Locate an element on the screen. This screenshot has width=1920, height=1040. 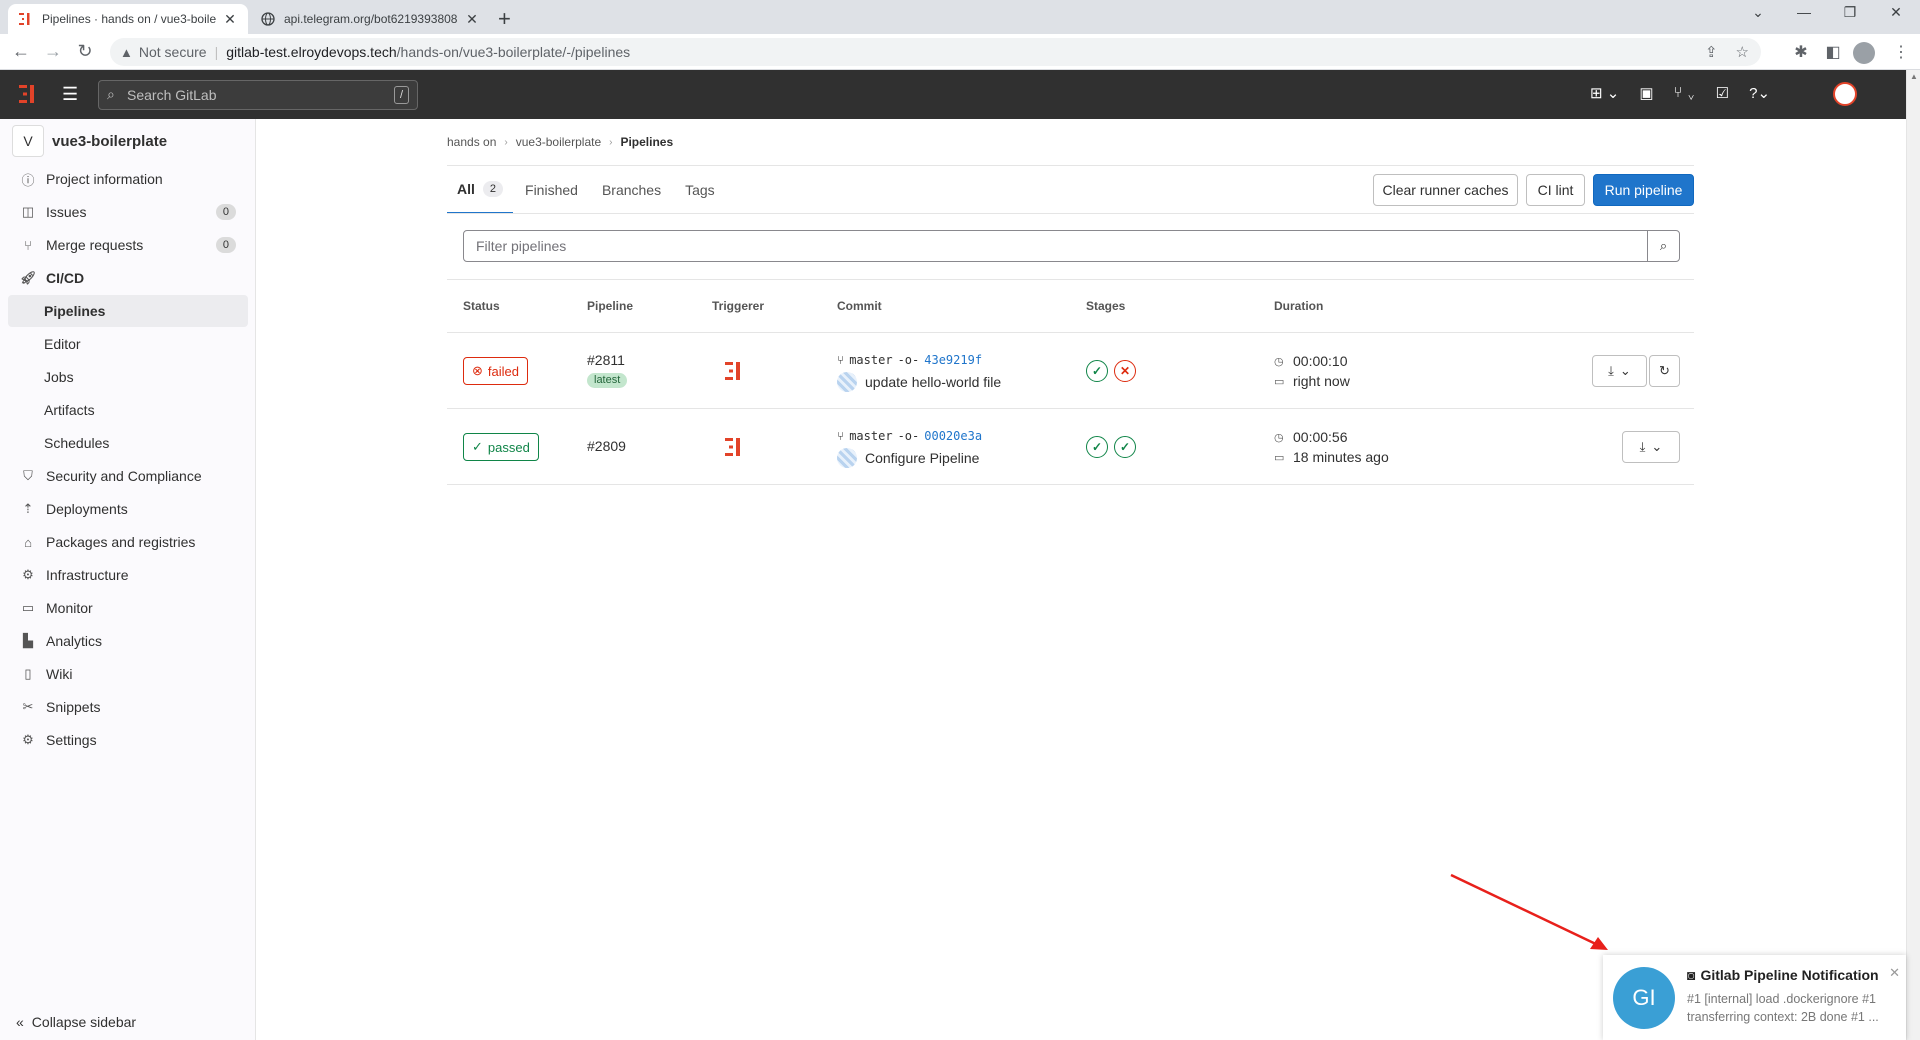
sidebar-item-cicd: 🚀︎ CI/CD is located at coordinates (128, 278).